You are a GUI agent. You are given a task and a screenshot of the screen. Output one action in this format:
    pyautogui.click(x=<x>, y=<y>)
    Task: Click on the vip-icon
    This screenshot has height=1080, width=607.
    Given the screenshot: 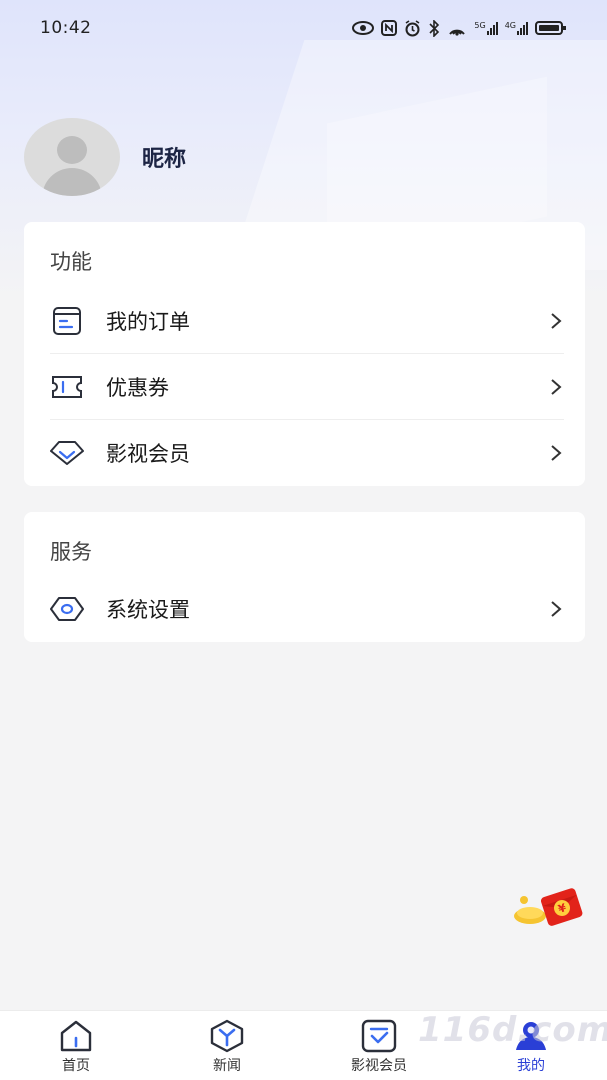 What is the action you would take?
    pyautogui.click(x=379, y=1036)
    